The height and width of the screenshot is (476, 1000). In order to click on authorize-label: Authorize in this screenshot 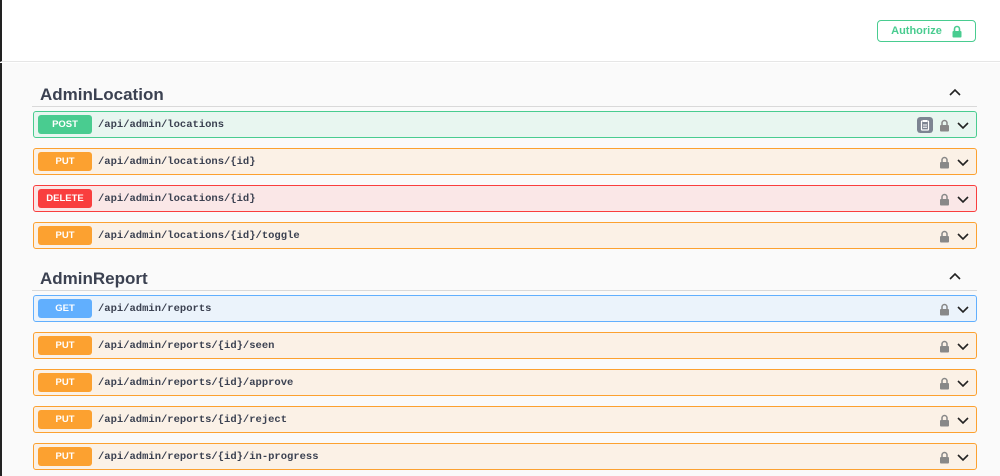, I will do `click(916, 31)`.